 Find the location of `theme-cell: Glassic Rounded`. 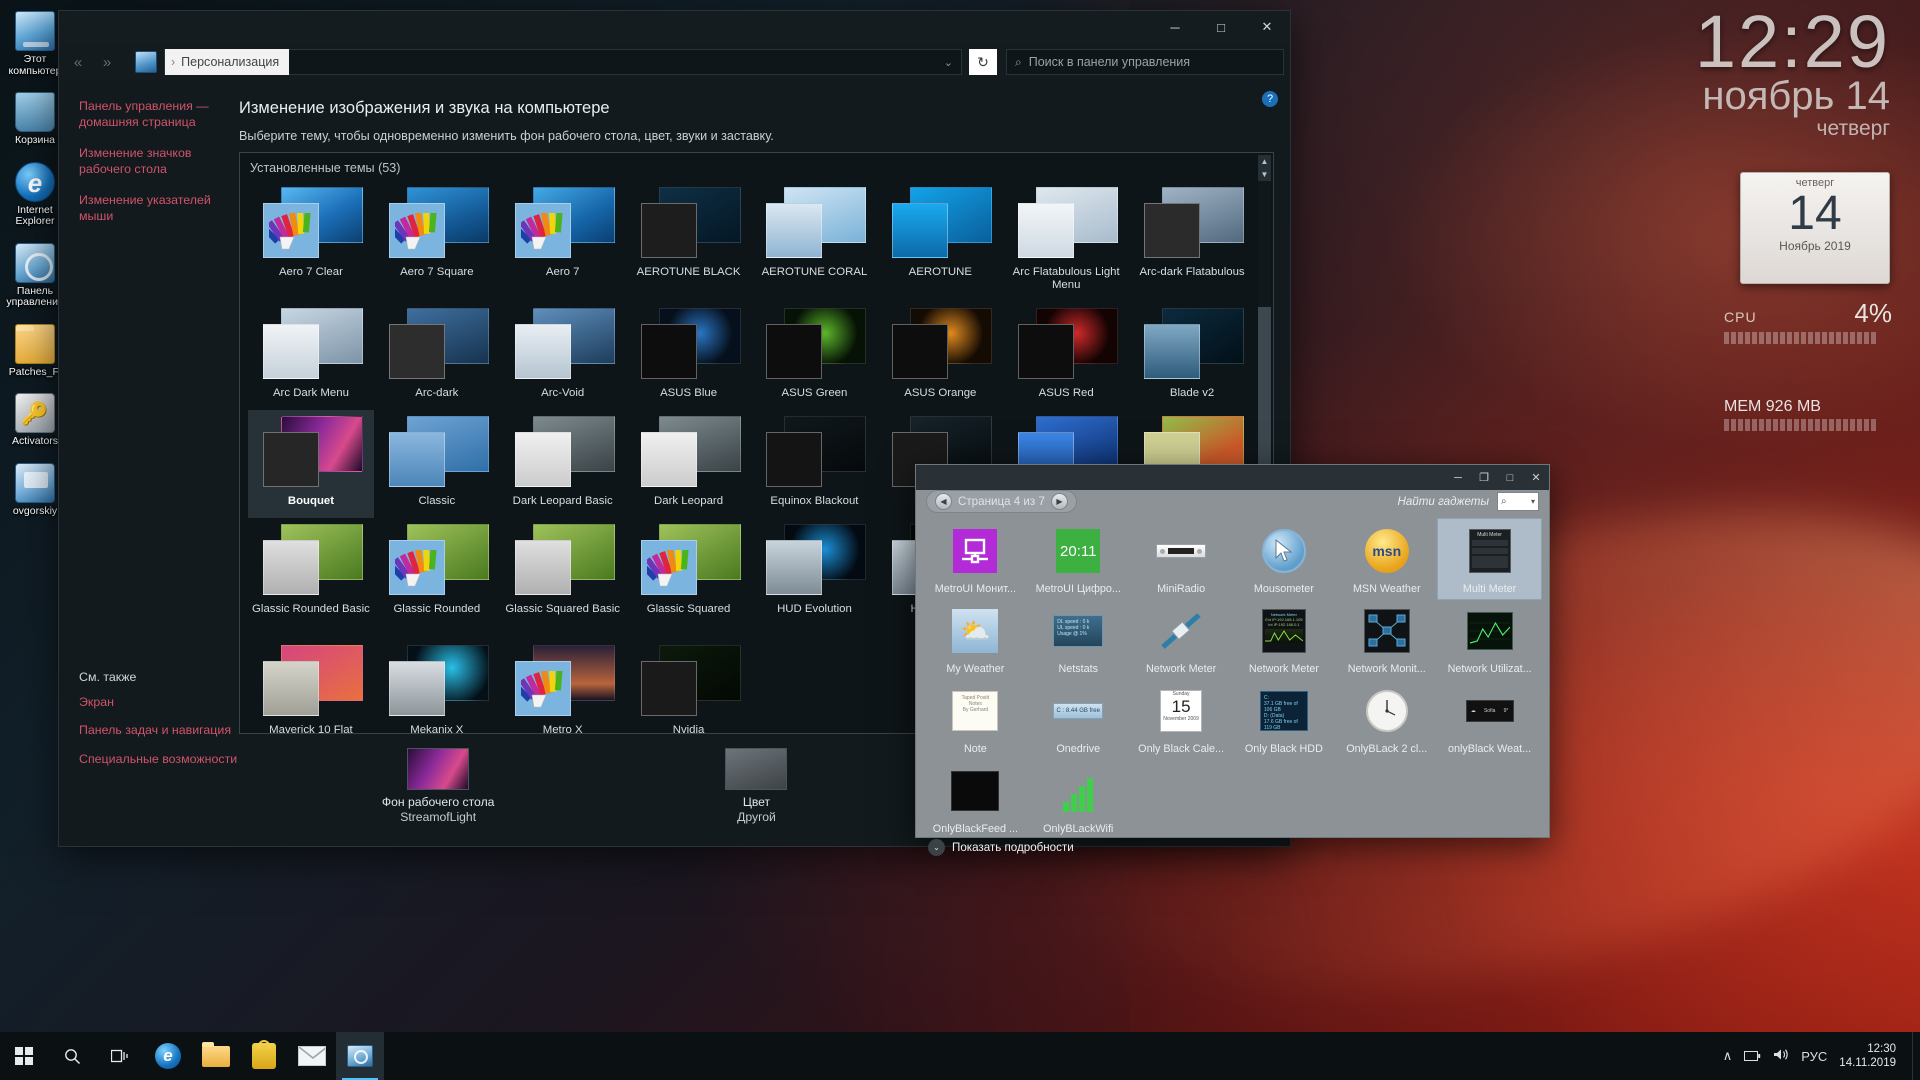

theme-cell: Glassic Rounded is located at coordinates (437, 578).